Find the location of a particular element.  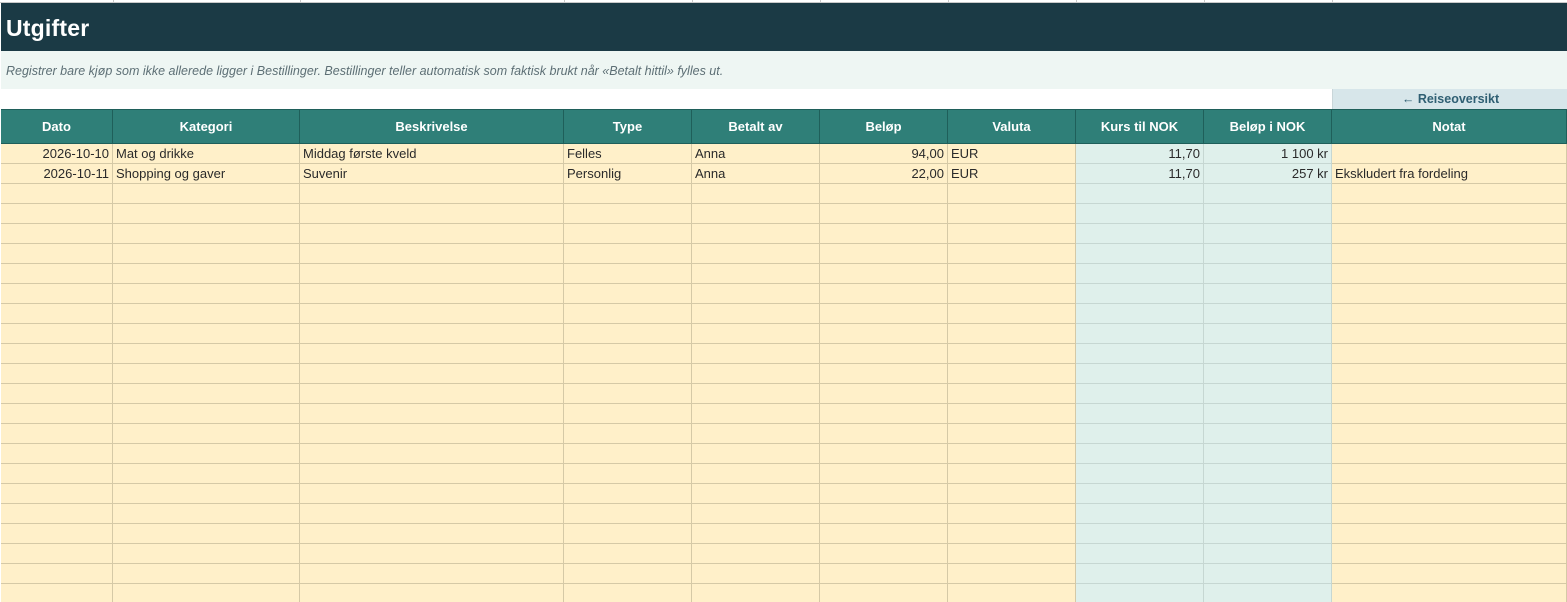

cell-description: Suvenir is located at coordinates (432, 174).